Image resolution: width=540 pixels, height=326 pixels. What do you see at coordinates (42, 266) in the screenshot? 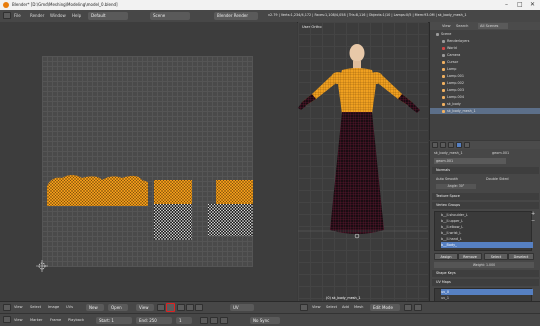
I see `2d-cursor-icon` at bounding box center [42, 266].